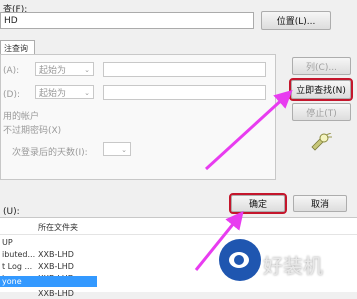 This screenshot has height=299, width=357. Describe the element at coordinates (293, 266) in the screenshot. I see `watermark-text: 好装机` at that location.